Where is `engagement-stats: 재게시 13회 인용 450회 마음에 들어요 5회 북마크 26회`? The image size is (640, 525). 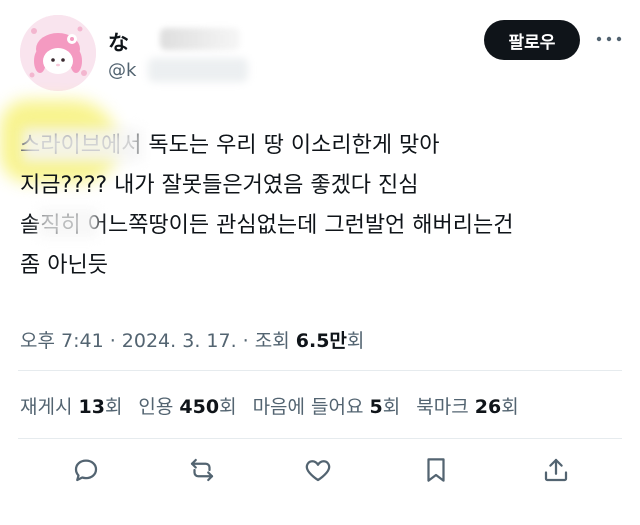 engagement-stats: 재게시 13회 인용 450회 마음에 들어요 5회 북마크 26회 is located at coordinates (269, 405).